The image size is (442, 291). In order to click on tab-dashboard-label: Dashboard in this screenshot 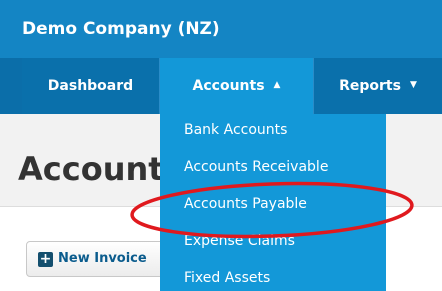, I will do `click(90, 86)`.